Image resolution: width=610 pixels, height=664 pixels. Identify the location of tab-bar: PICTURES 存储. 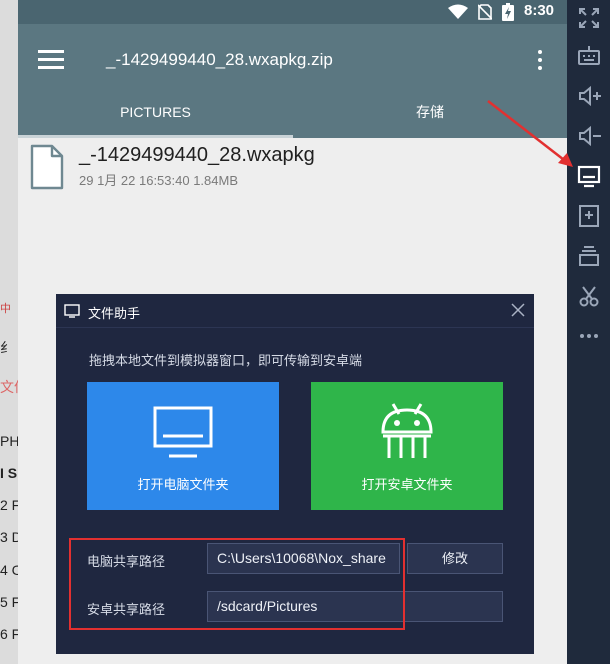
(292, 106).